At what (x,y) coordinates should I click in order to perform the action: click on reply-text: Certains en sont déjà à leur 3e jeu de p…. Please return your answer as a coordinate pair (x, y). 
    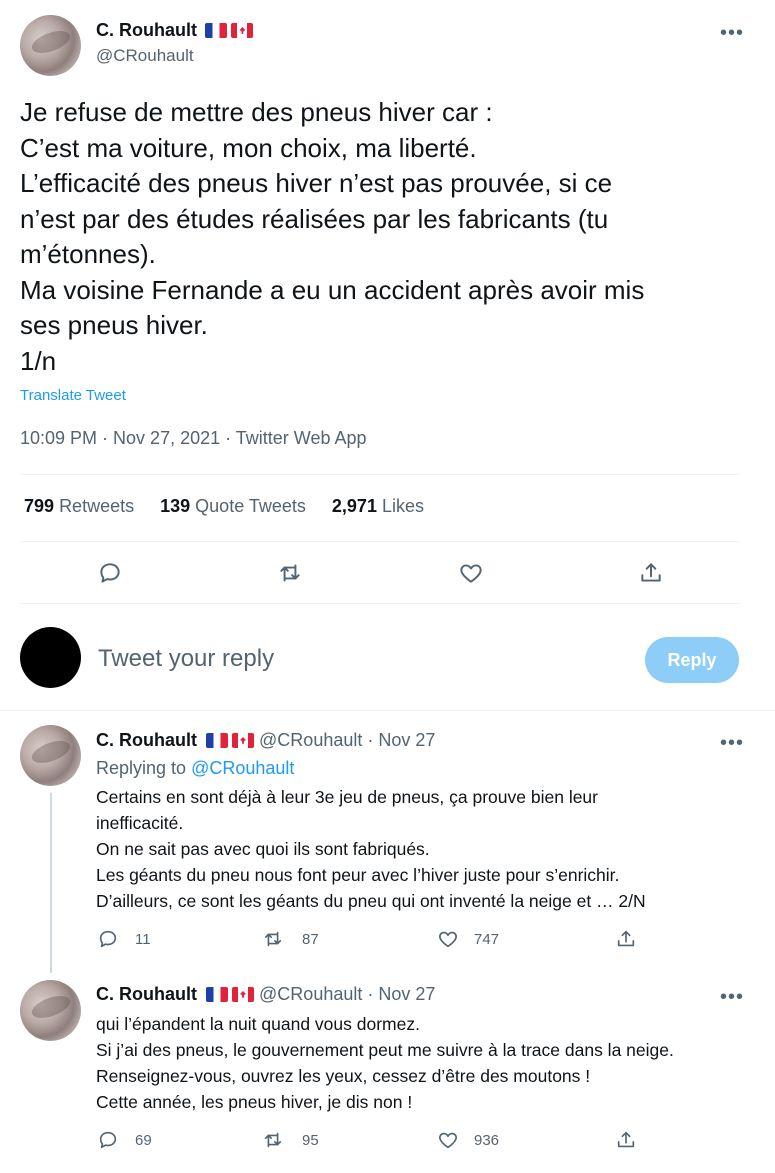
    Looking at the image, I should click on (421, 849).